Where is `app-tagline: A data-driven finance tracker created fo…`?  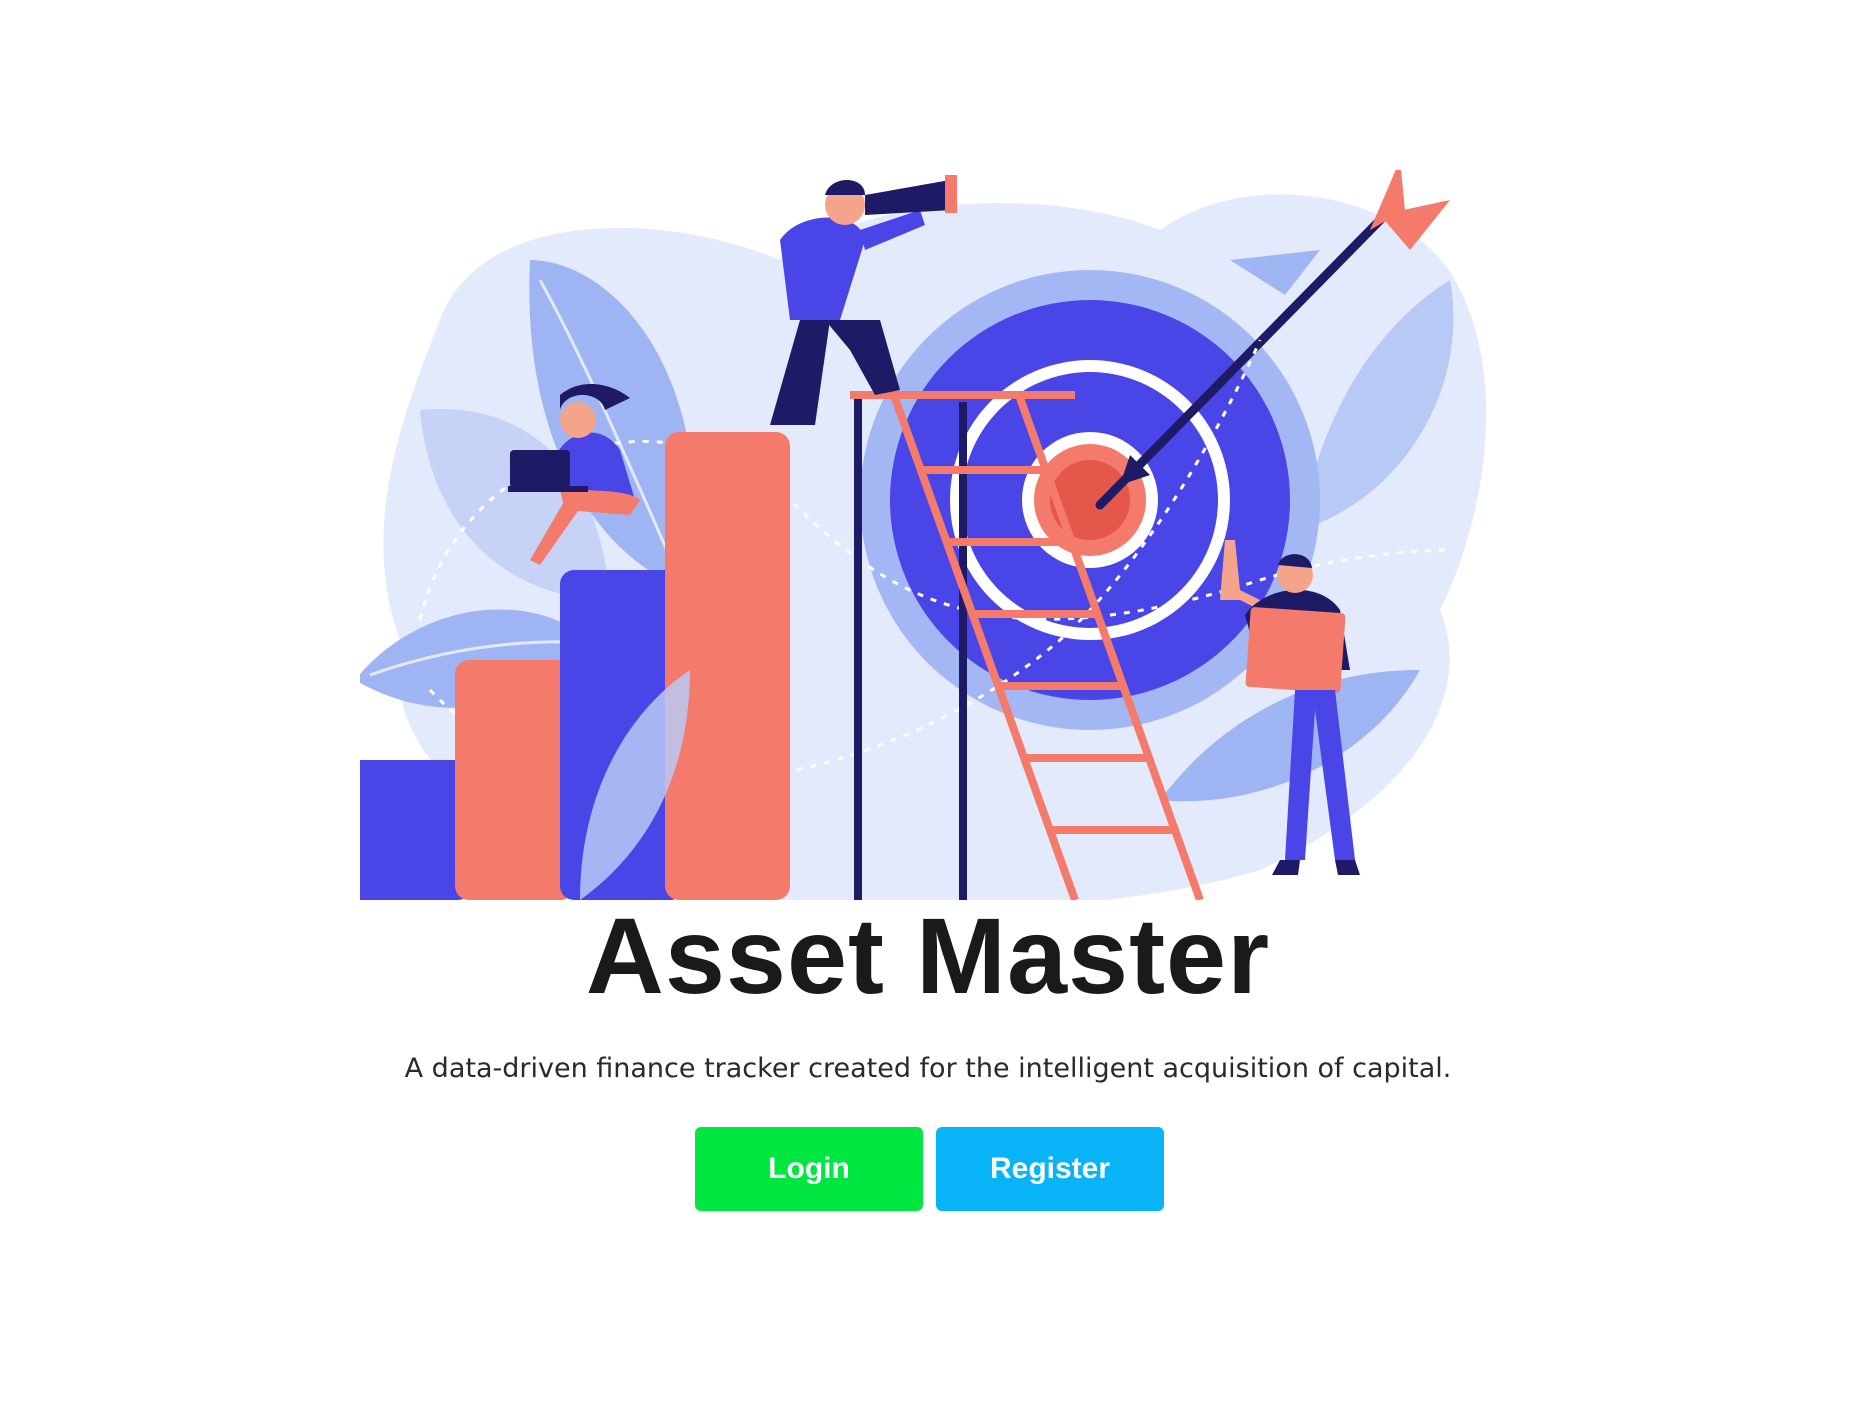
app-tagline: A data-driven finance tracker created fo… is located at coordinates (928, 1068).